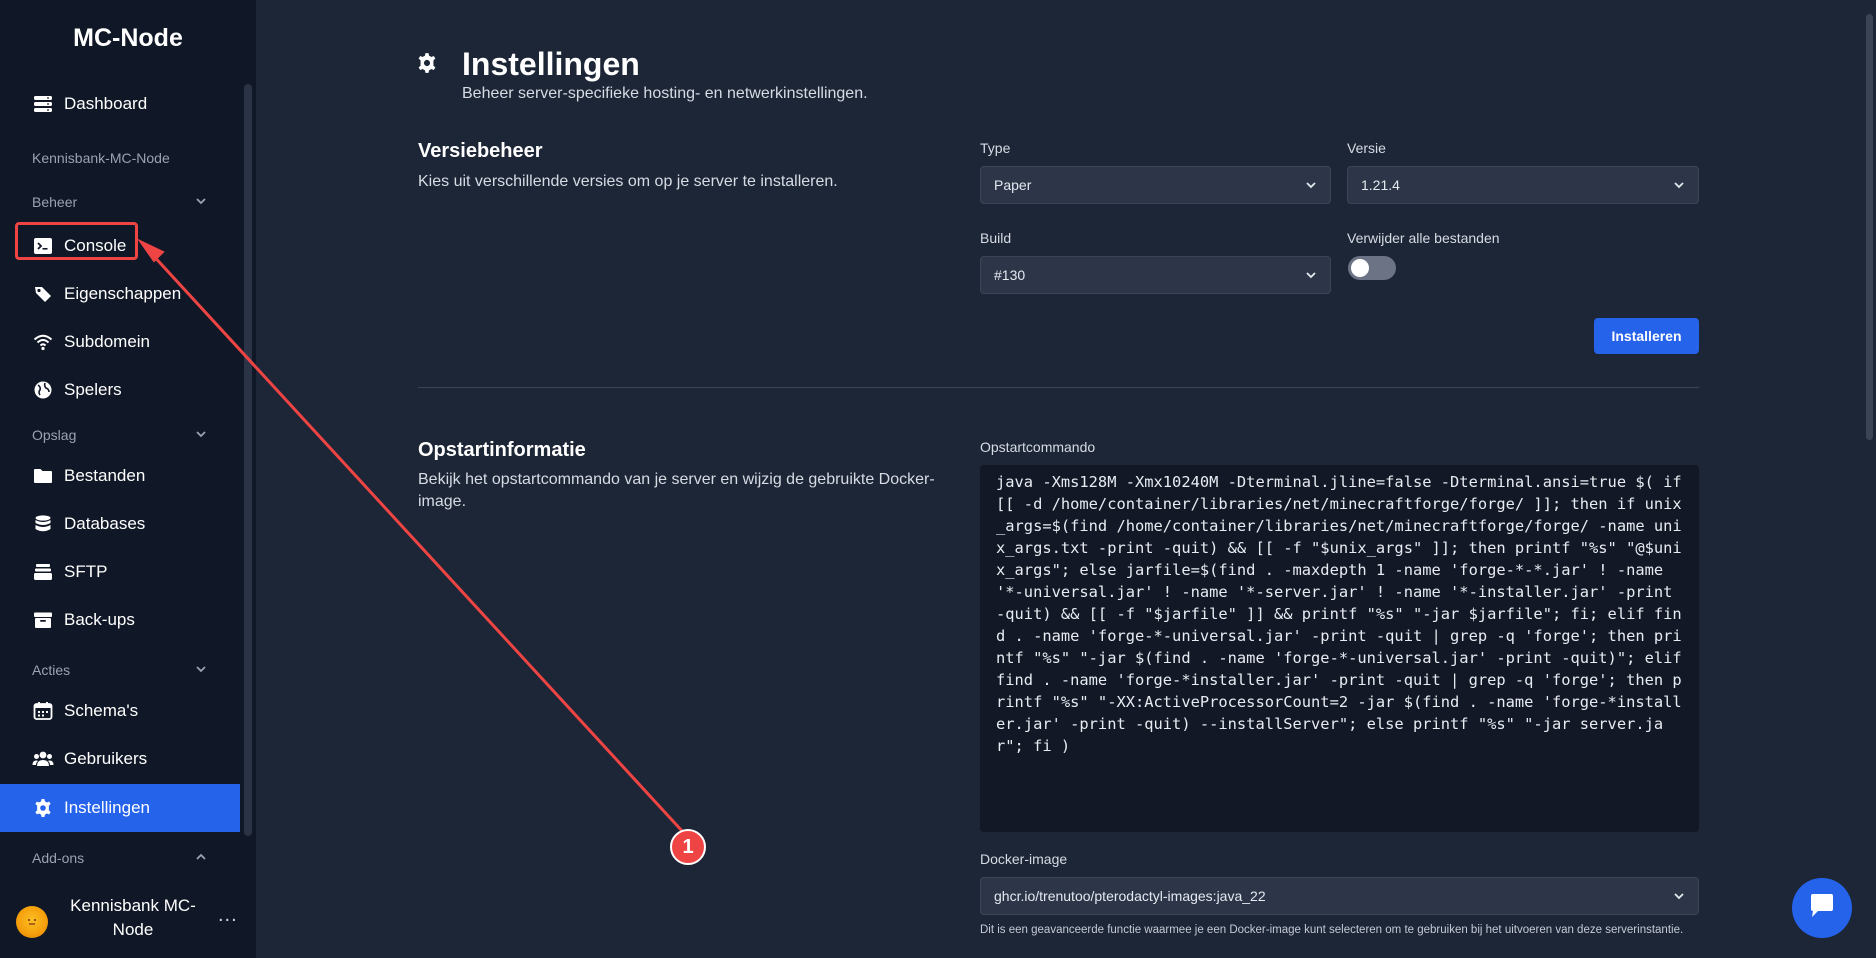 The width and height of the screenshot is (1876, 958). I want to click on sidebar-item-subdomein: Subdomein, so click(120, 342).